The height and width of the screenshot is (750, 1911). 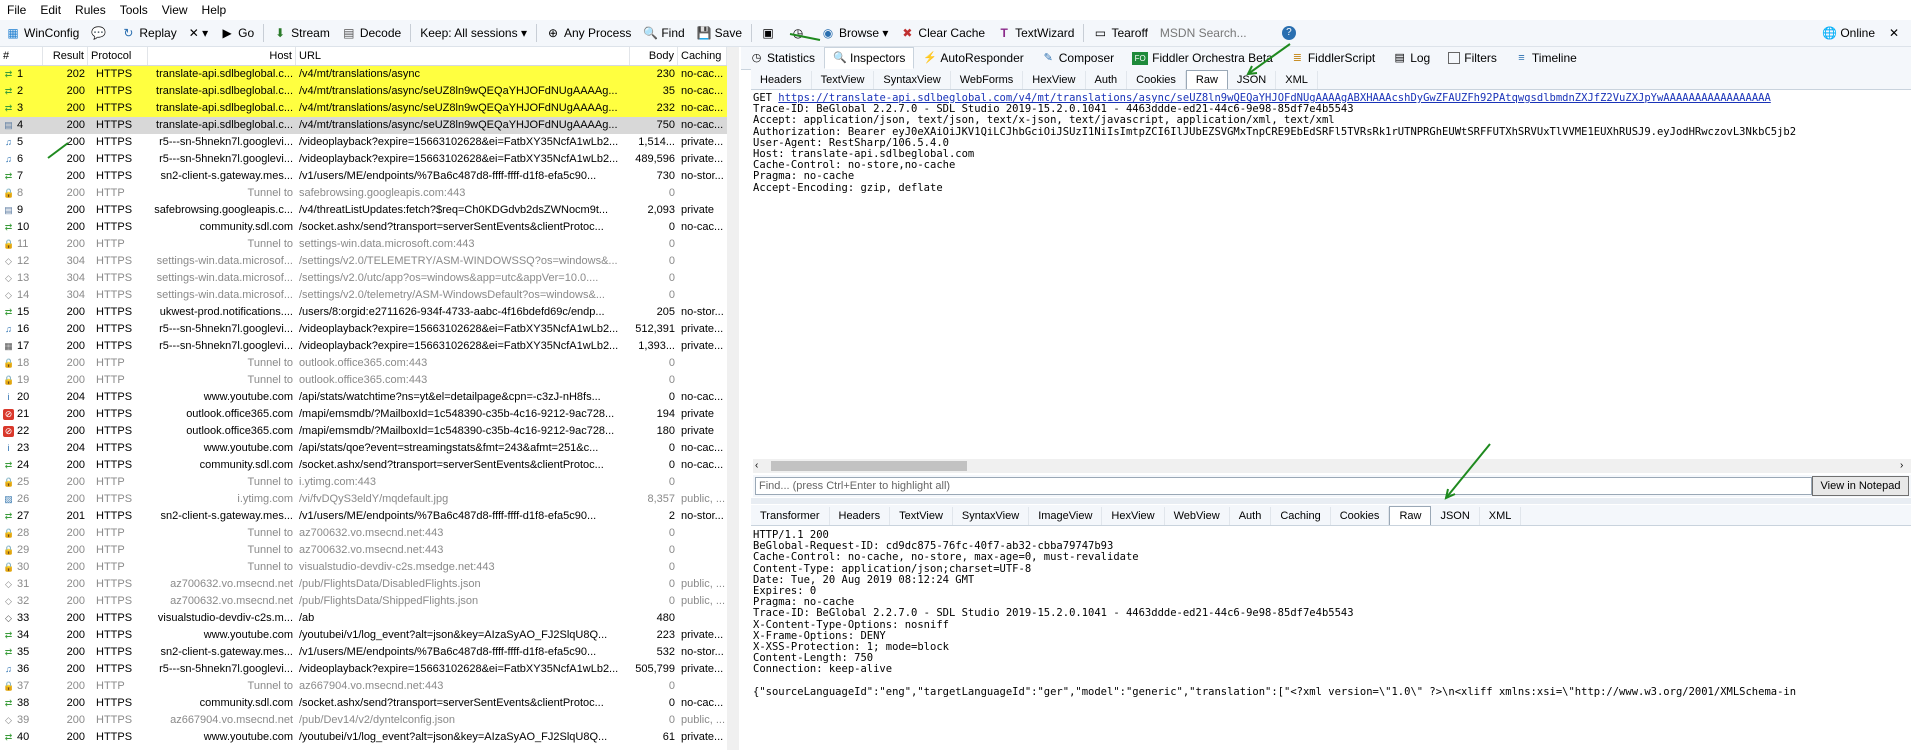 I want to click on screenshot-button: ▣, so click(x=770, y=33).